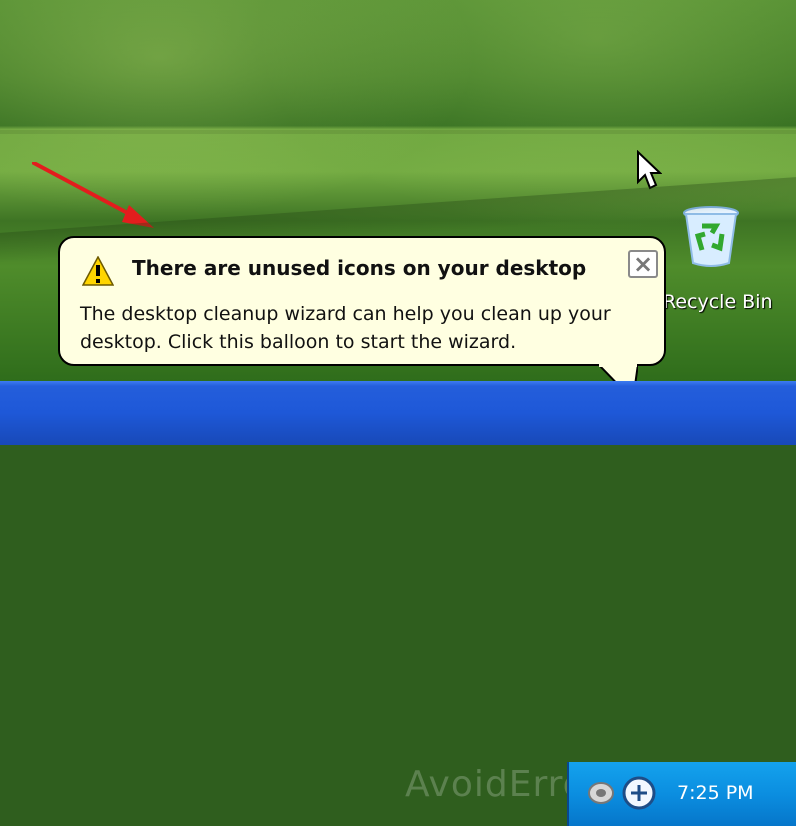 The width and height of the screenshot is (796, 826). I want to click on system-tray: 7:25 PM, so click(681, 794).